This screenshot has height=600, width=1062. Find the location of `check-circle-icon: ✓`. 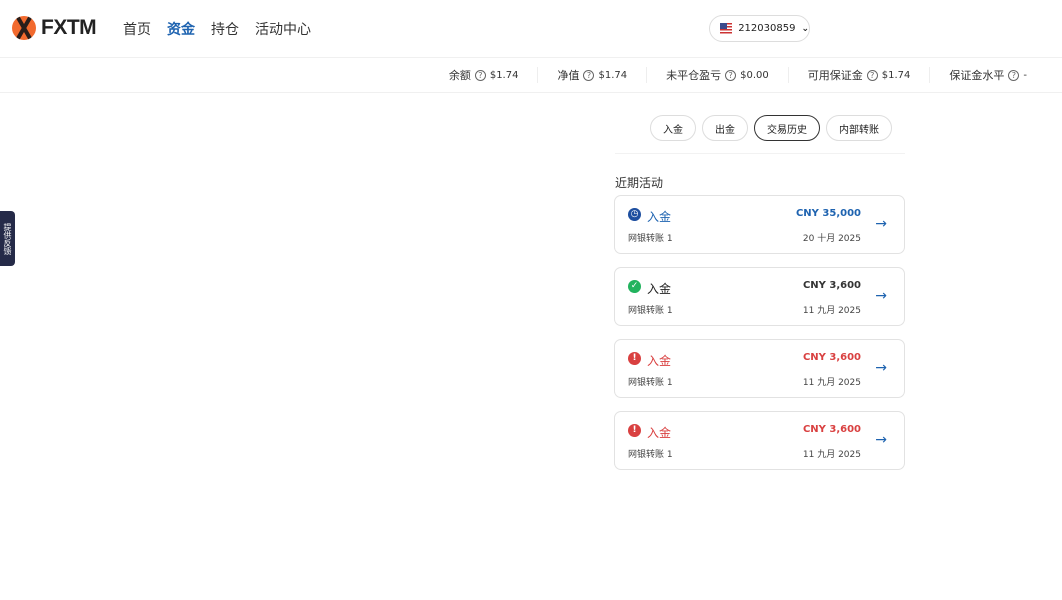

check-circle-icon: ✓ is located at coordinates (634, 286).